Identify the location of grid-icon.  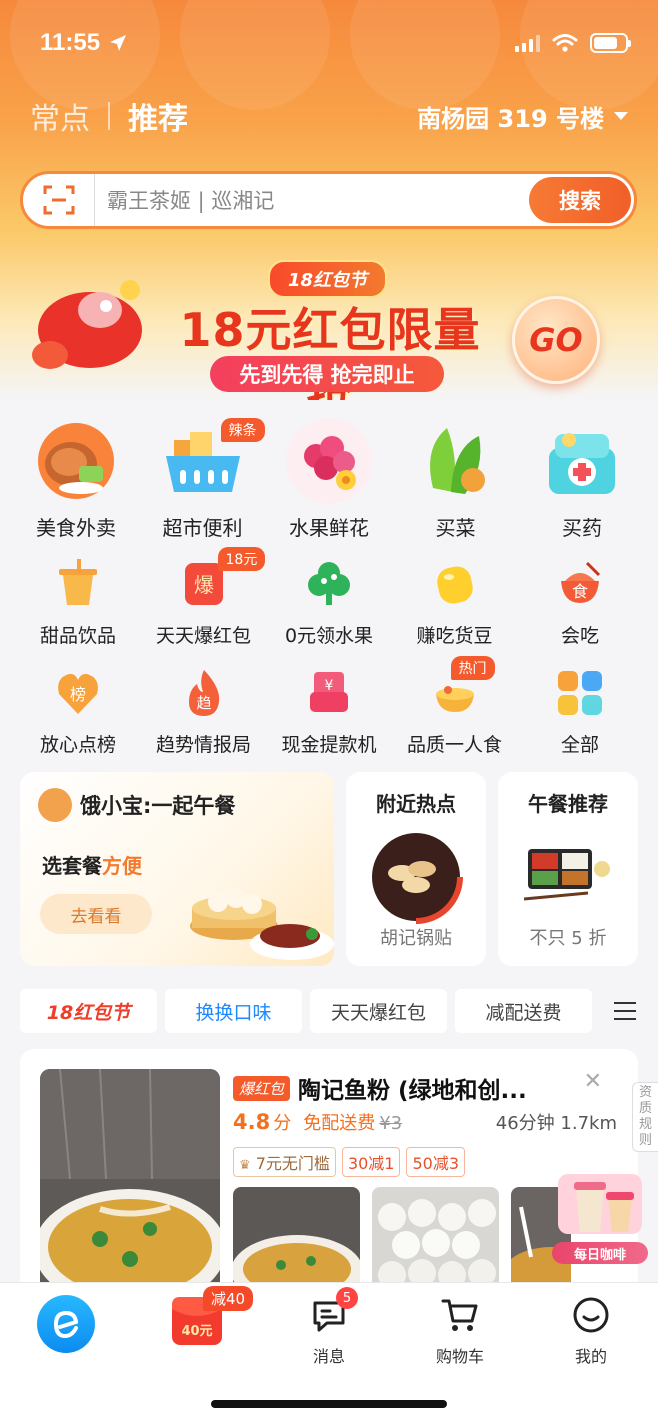
(580, 693).